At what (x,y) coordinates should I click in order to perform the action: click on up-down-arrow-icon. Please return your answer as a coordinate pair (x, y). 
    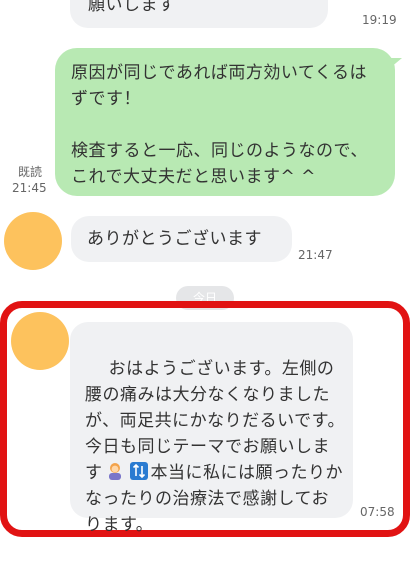
    Looking at the image, I should click on (139, 471).